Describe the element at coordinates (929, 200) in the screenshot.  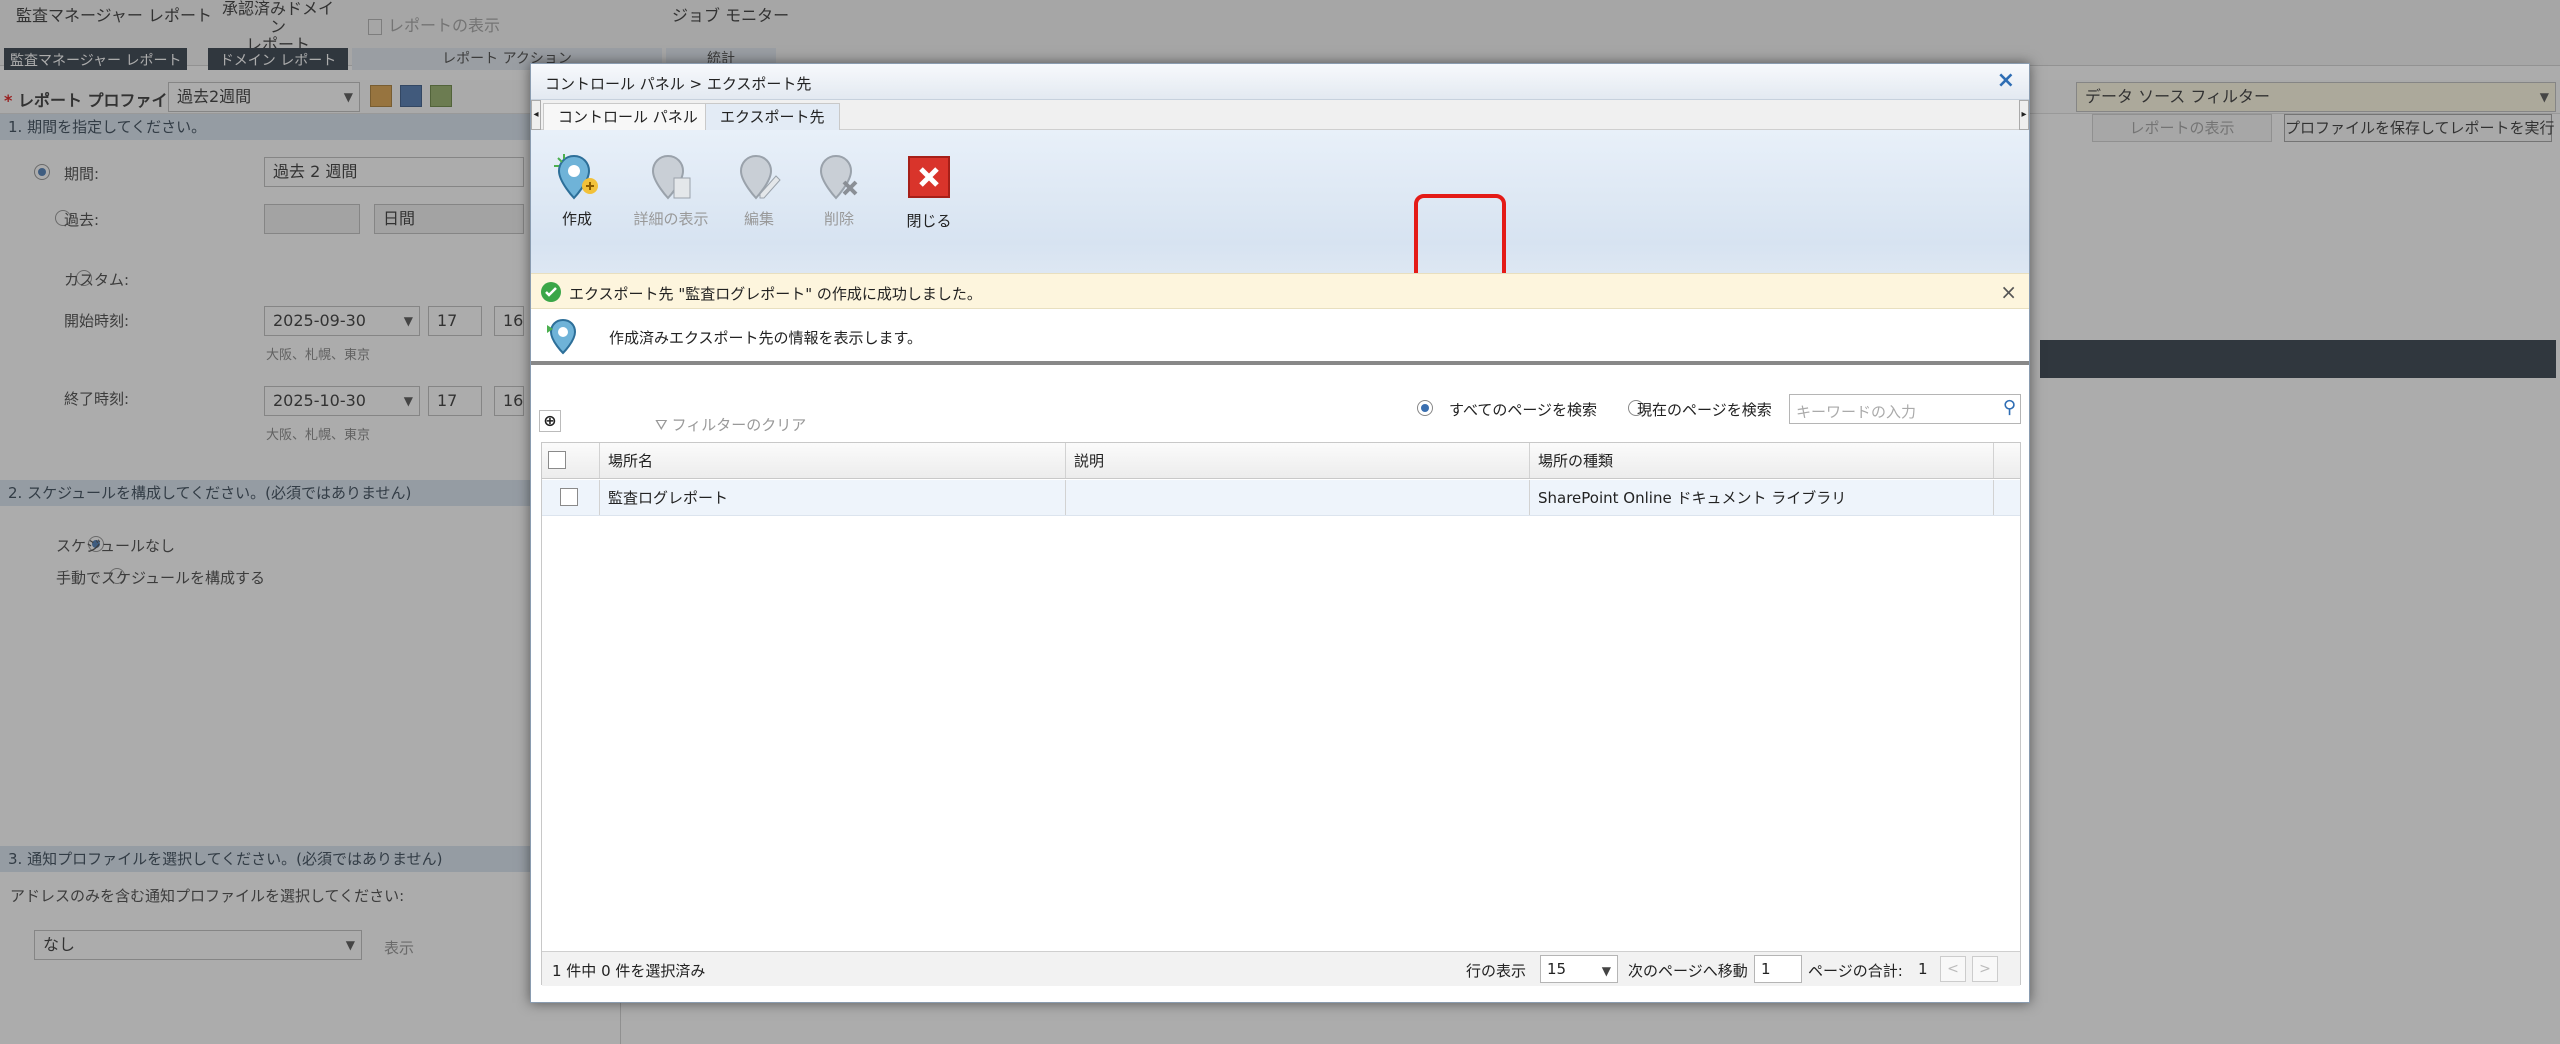
I see `close-button: 閉じる` at that location.